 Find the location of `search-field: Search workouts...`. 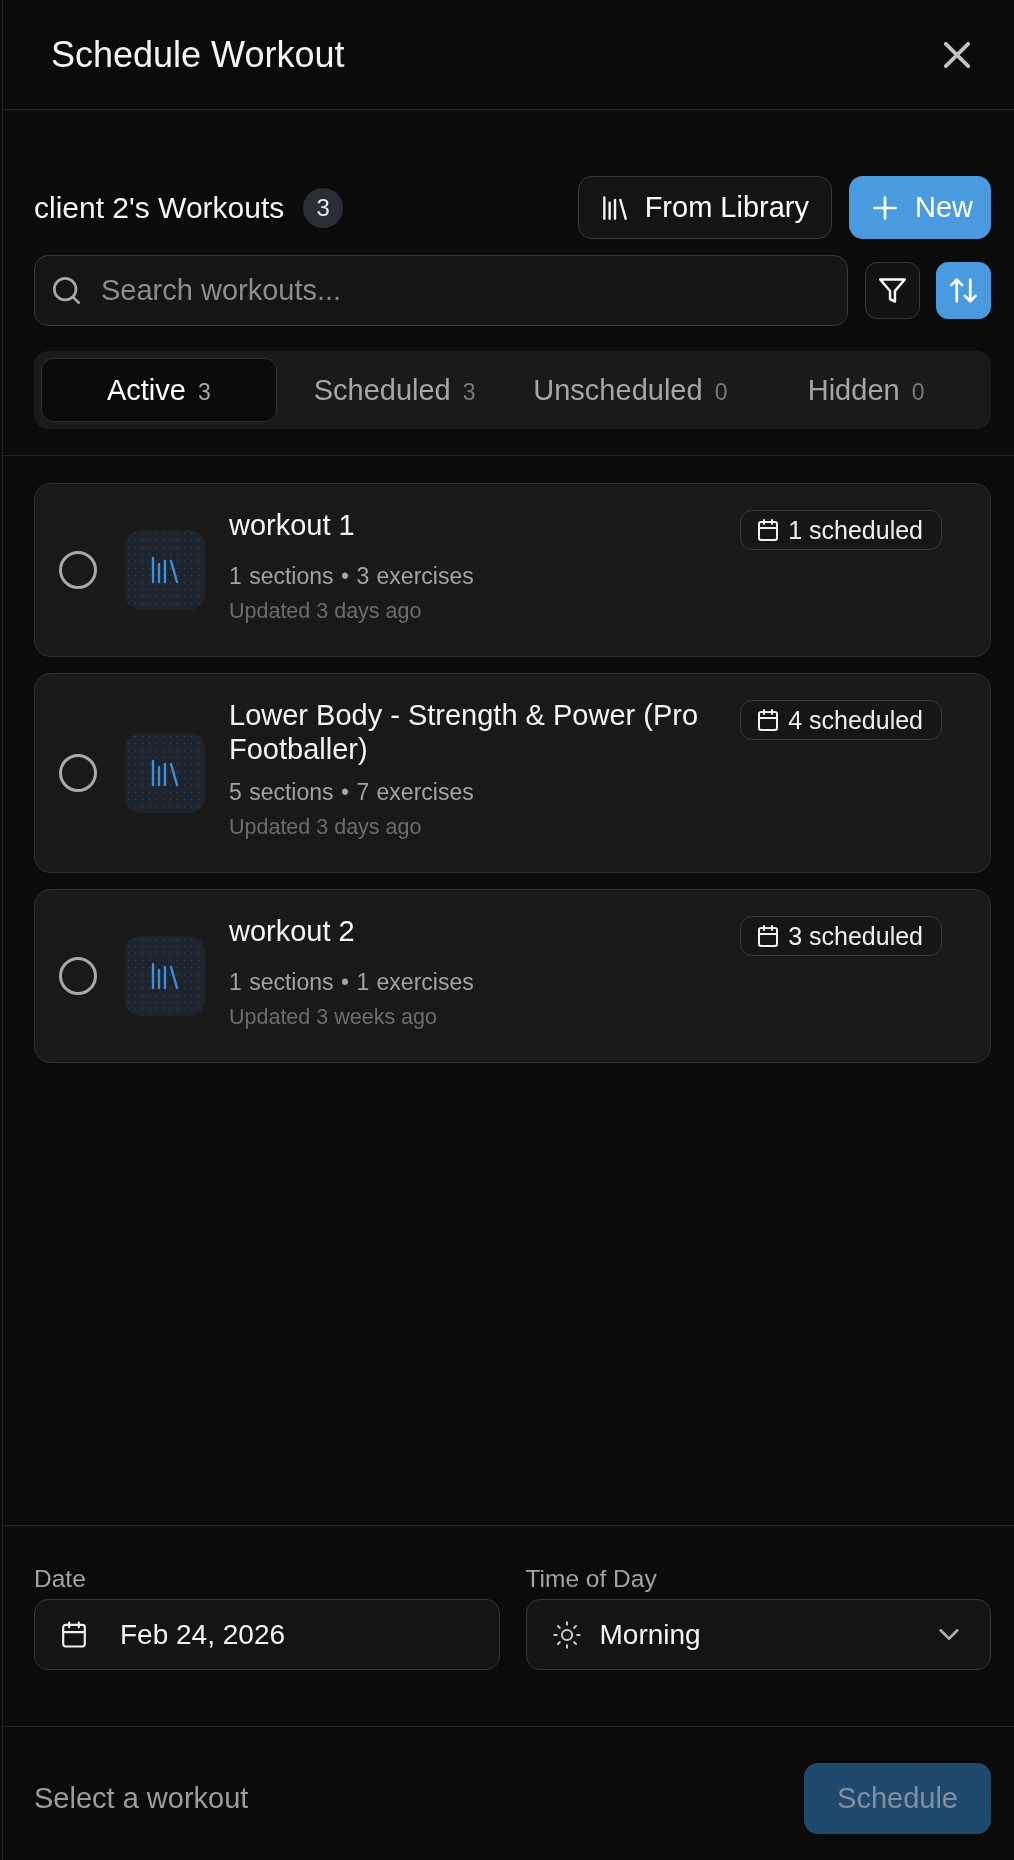

search-field: Search workouts... is located at coordinates (441, 290).